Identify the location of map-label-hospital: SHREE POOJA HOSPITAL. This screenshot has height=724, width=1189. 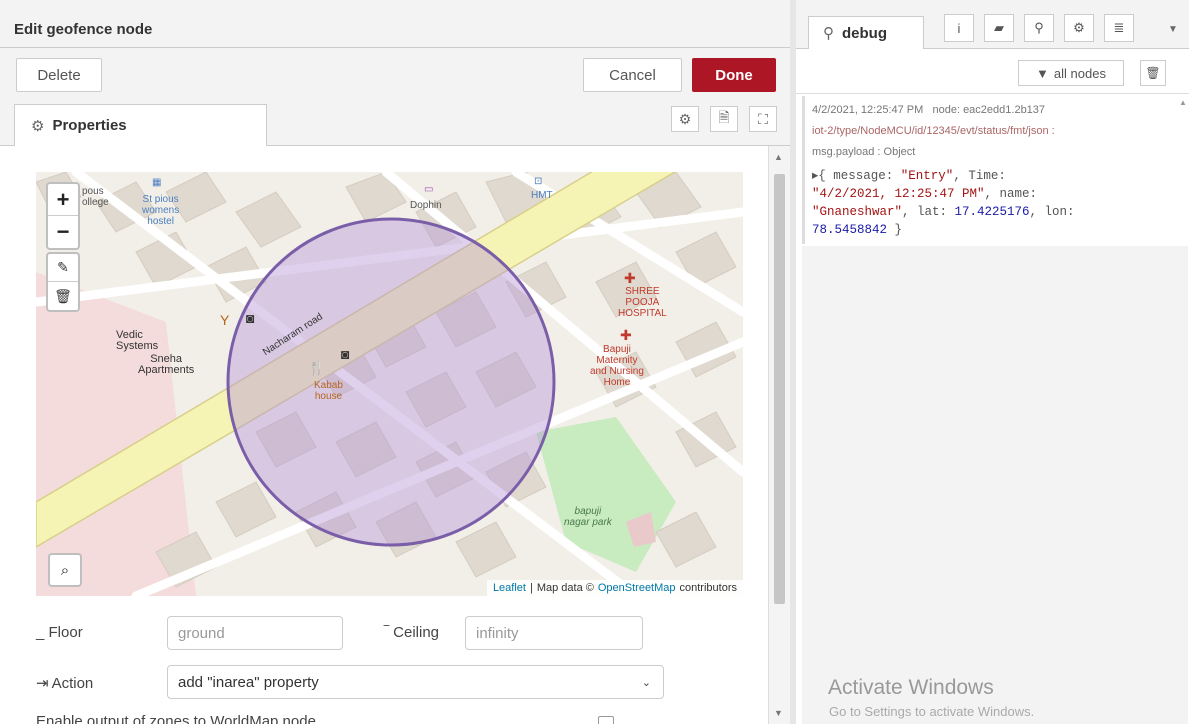
(642, 302).